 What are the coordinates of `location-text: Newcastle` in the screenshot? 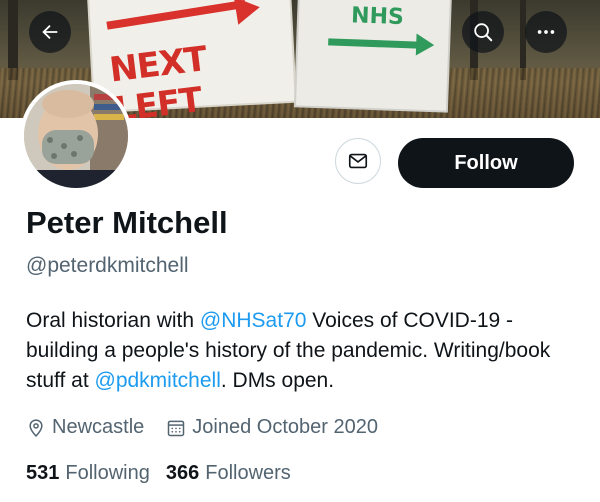 It's located at (98, 427).